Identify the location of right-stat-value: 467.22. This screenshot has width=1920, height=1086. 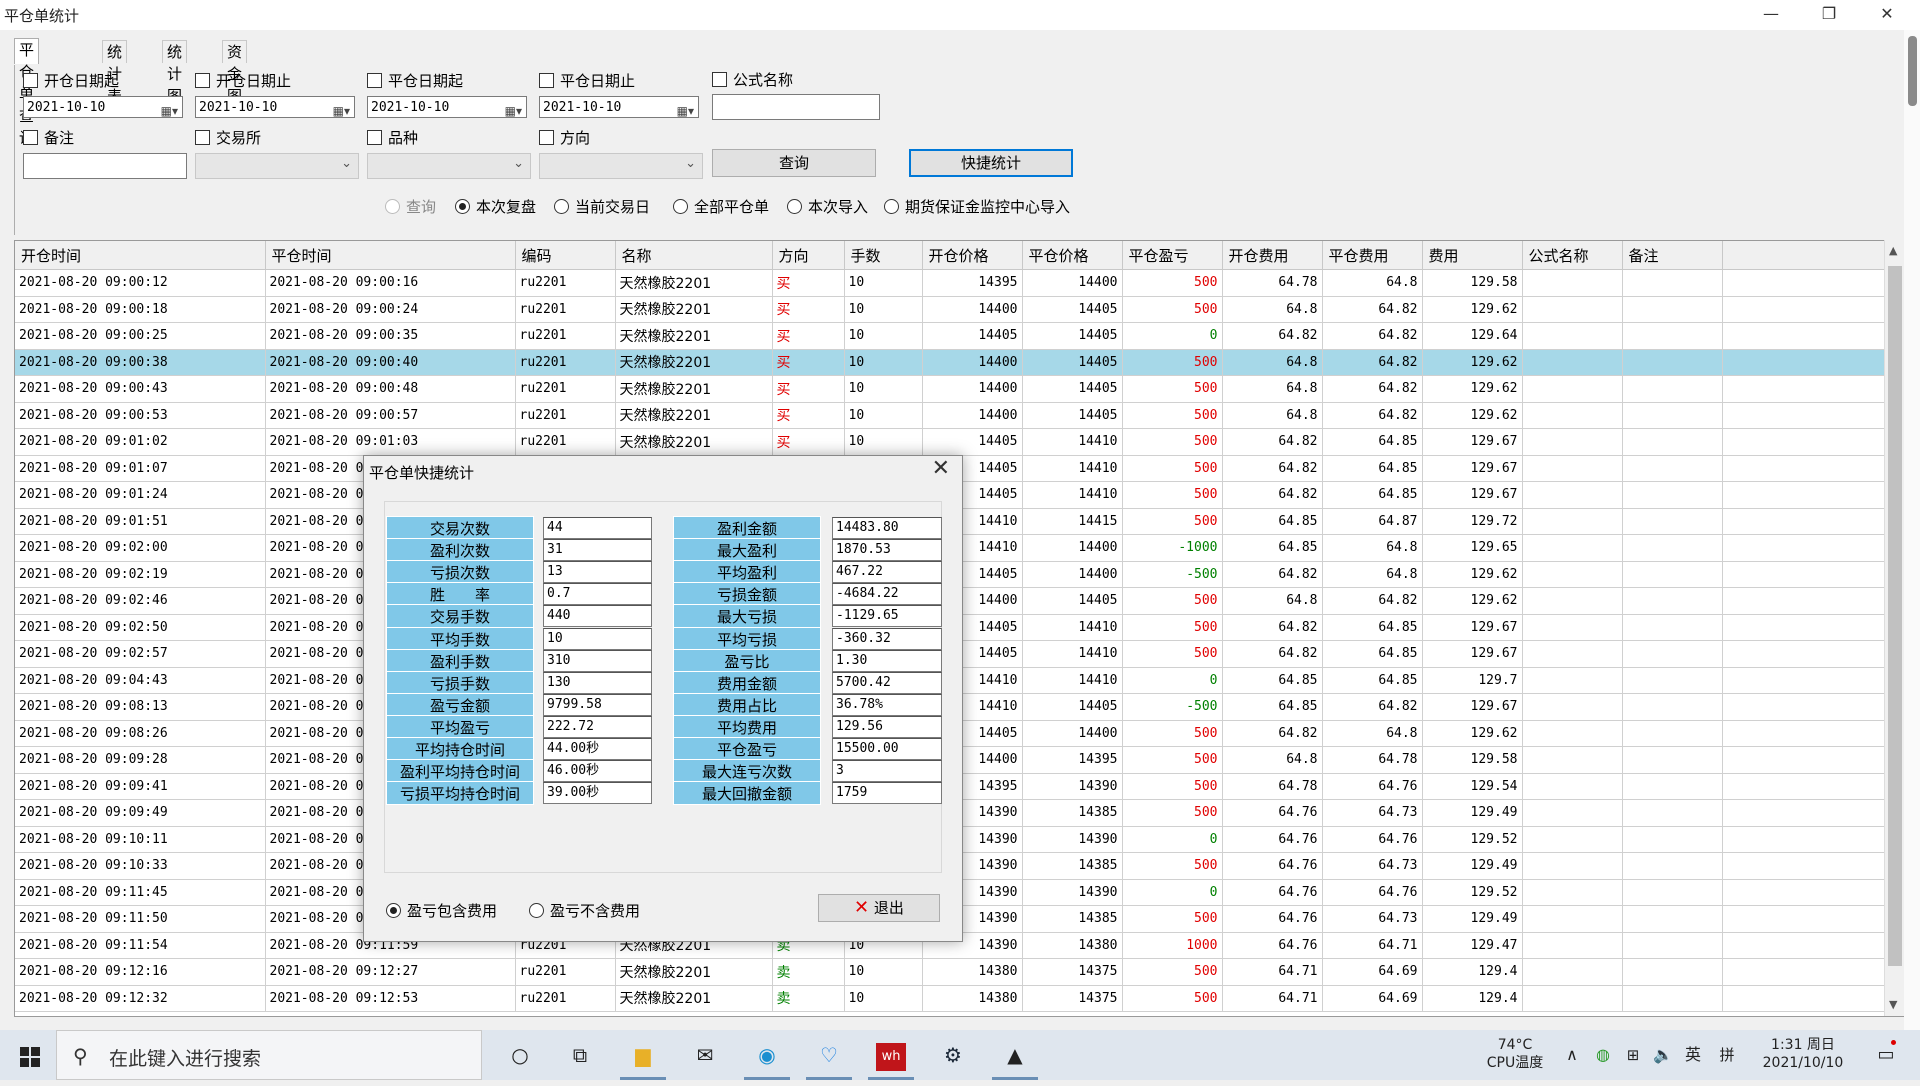
(887, 572).